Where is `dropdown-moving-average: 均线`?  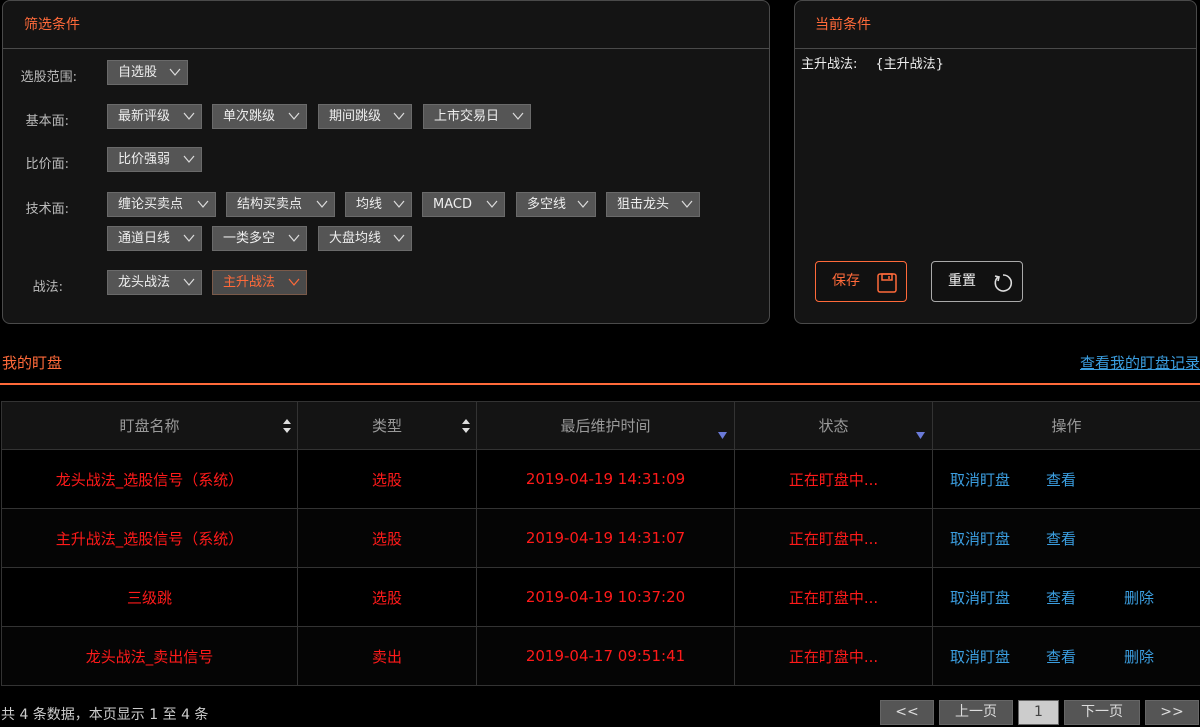
dropdown-moving-average: 均线 is located at coordinates (378, 204).